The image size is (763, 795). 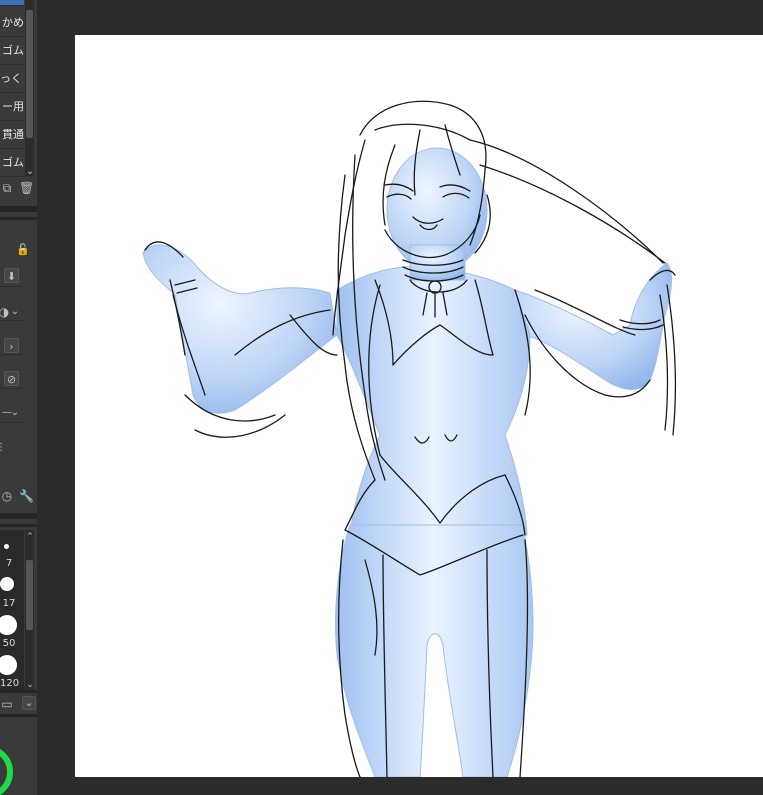 What do you see at coordinates (12, 79) in the screenshot?
I see `subtool-item: っくり` at bounding box center [12, 79].